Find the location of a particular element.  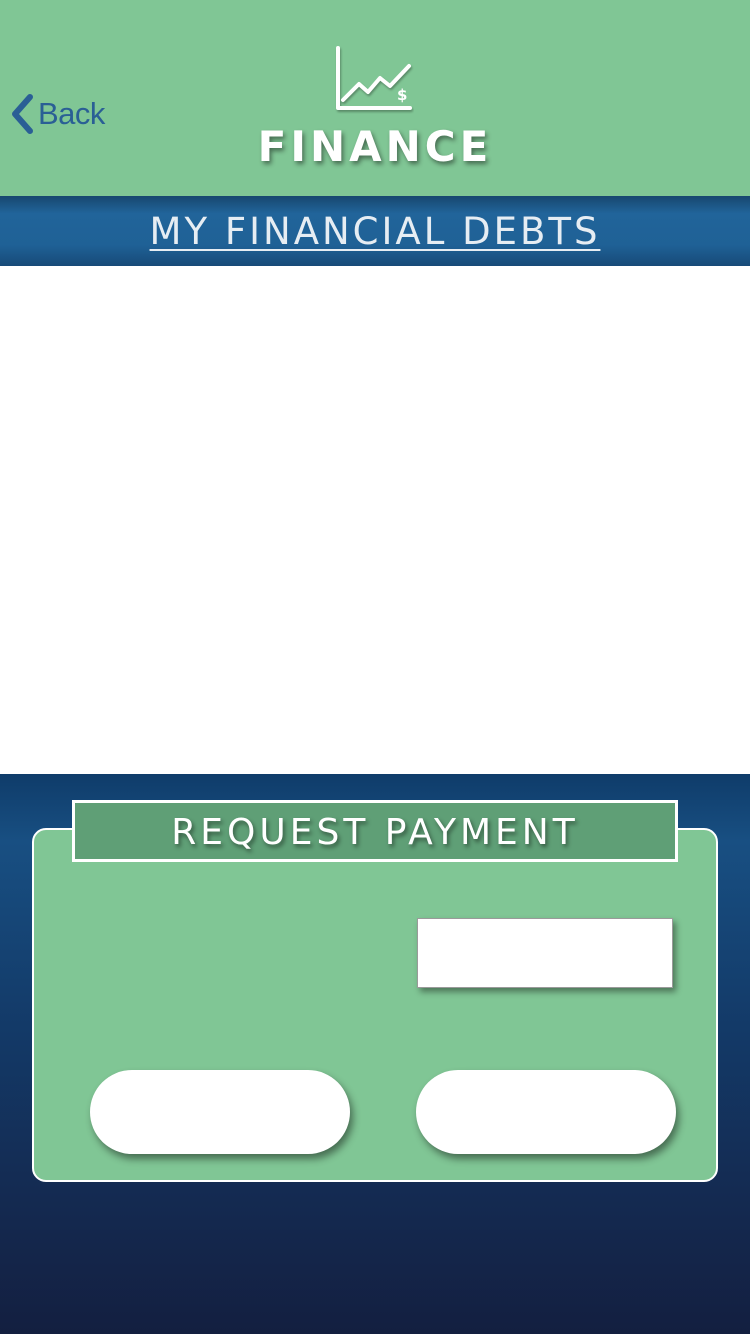

page-title: FINANCE is located at coordinates (375, 146).